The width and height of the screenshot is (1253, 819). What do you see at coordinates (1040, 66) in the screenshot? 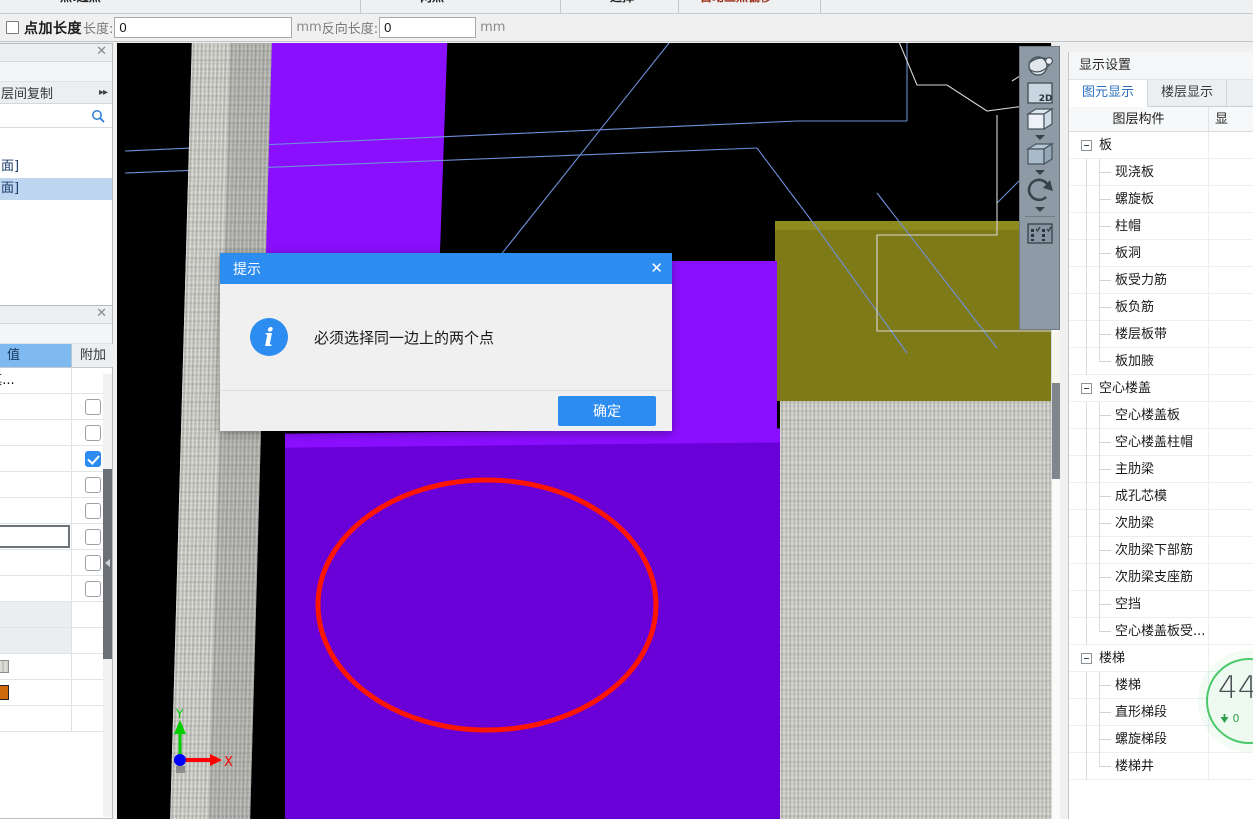
I see `orbit-sphere-icon` at bounding box center [1040, 66].